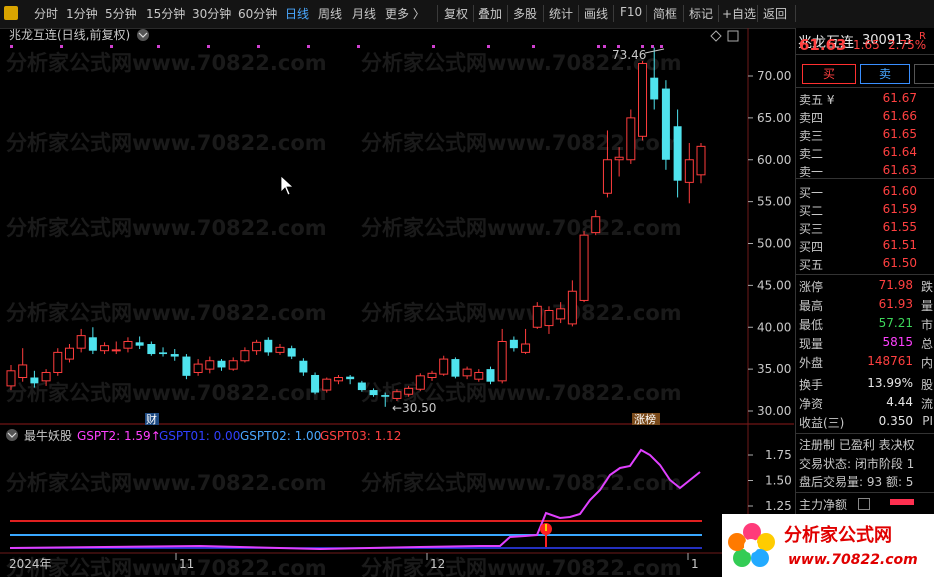  Describe the element at coordinates (865, 245) in the screenshot. I see `bid-row: 买四 61.51` at that location.